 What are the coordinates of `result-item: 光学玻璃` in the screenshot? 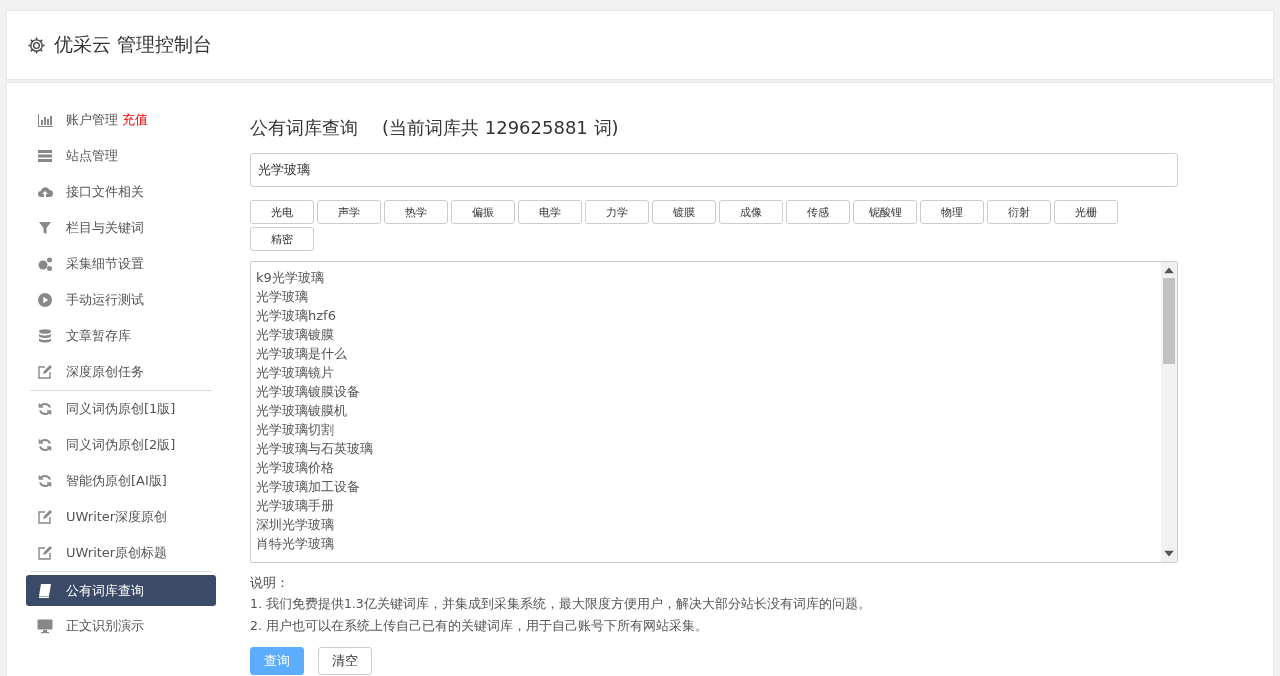 It's located at (706, 296).